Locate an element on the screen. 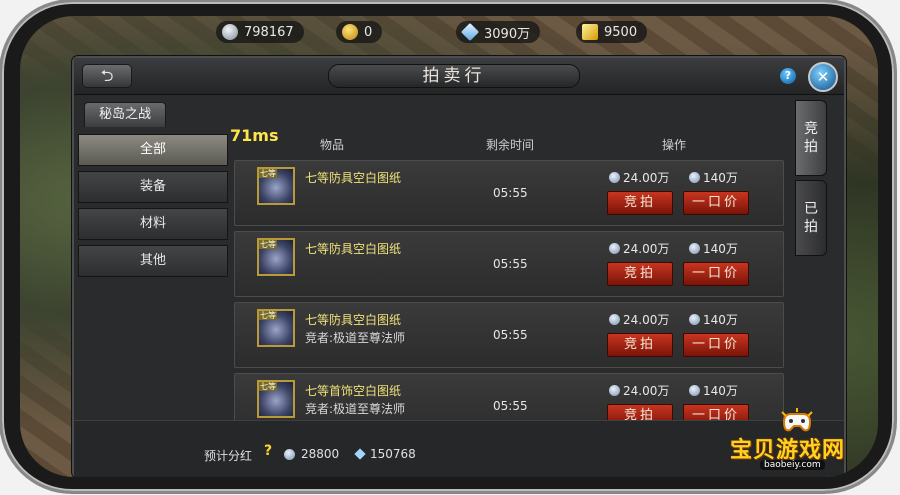  tab-region: 秘岛之战 is located at coordinates (125, 114).